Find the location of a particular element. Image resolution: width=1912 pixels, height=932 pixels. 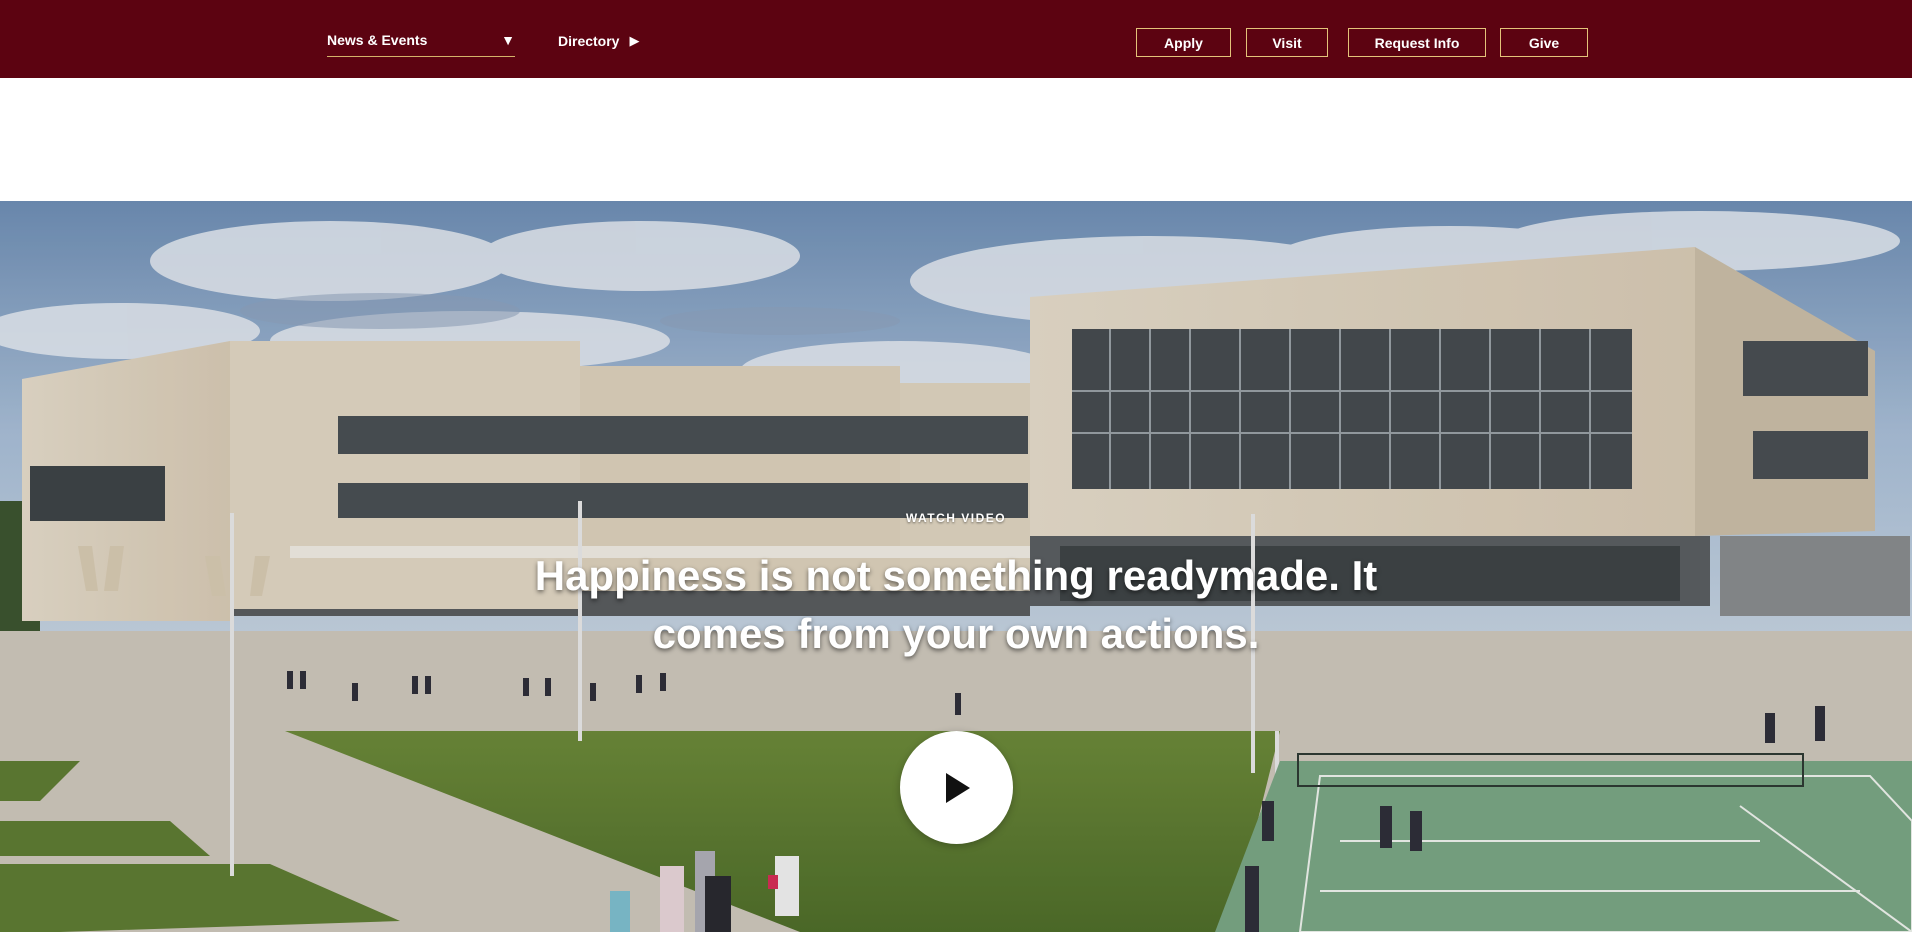

news-events-label: News & Events is located at coordinates (377, 40).